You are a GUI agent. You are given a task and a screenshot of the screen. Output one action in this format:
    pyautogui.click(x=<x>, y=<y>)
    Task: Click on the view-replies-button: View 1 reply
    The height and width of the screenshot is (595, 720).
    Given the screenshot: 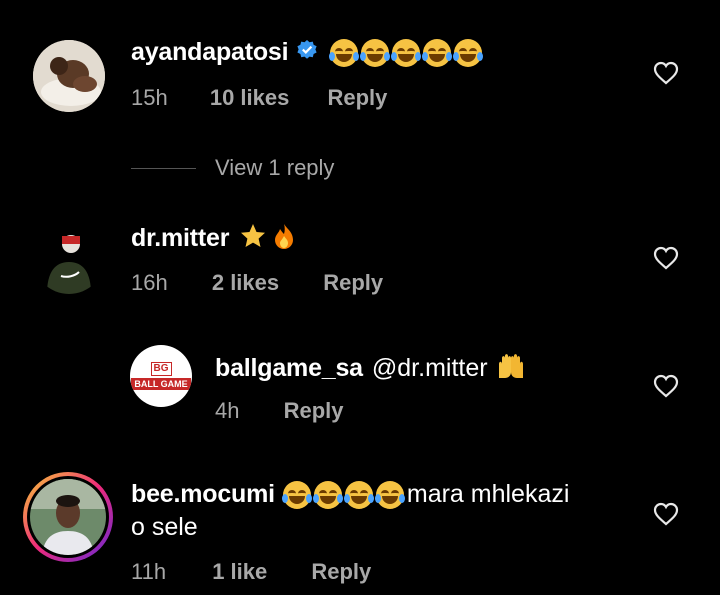 What is the action you would take?
    pyautogui.click(x=232, y=168)
    